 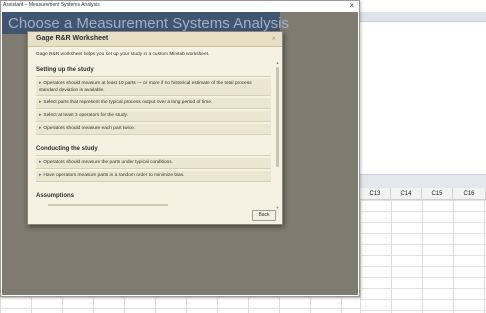 What do you see at coordinates (273, 39) in the screenshot?
I see `dialog-close-icon: ×` at bounding box center [273, 39].